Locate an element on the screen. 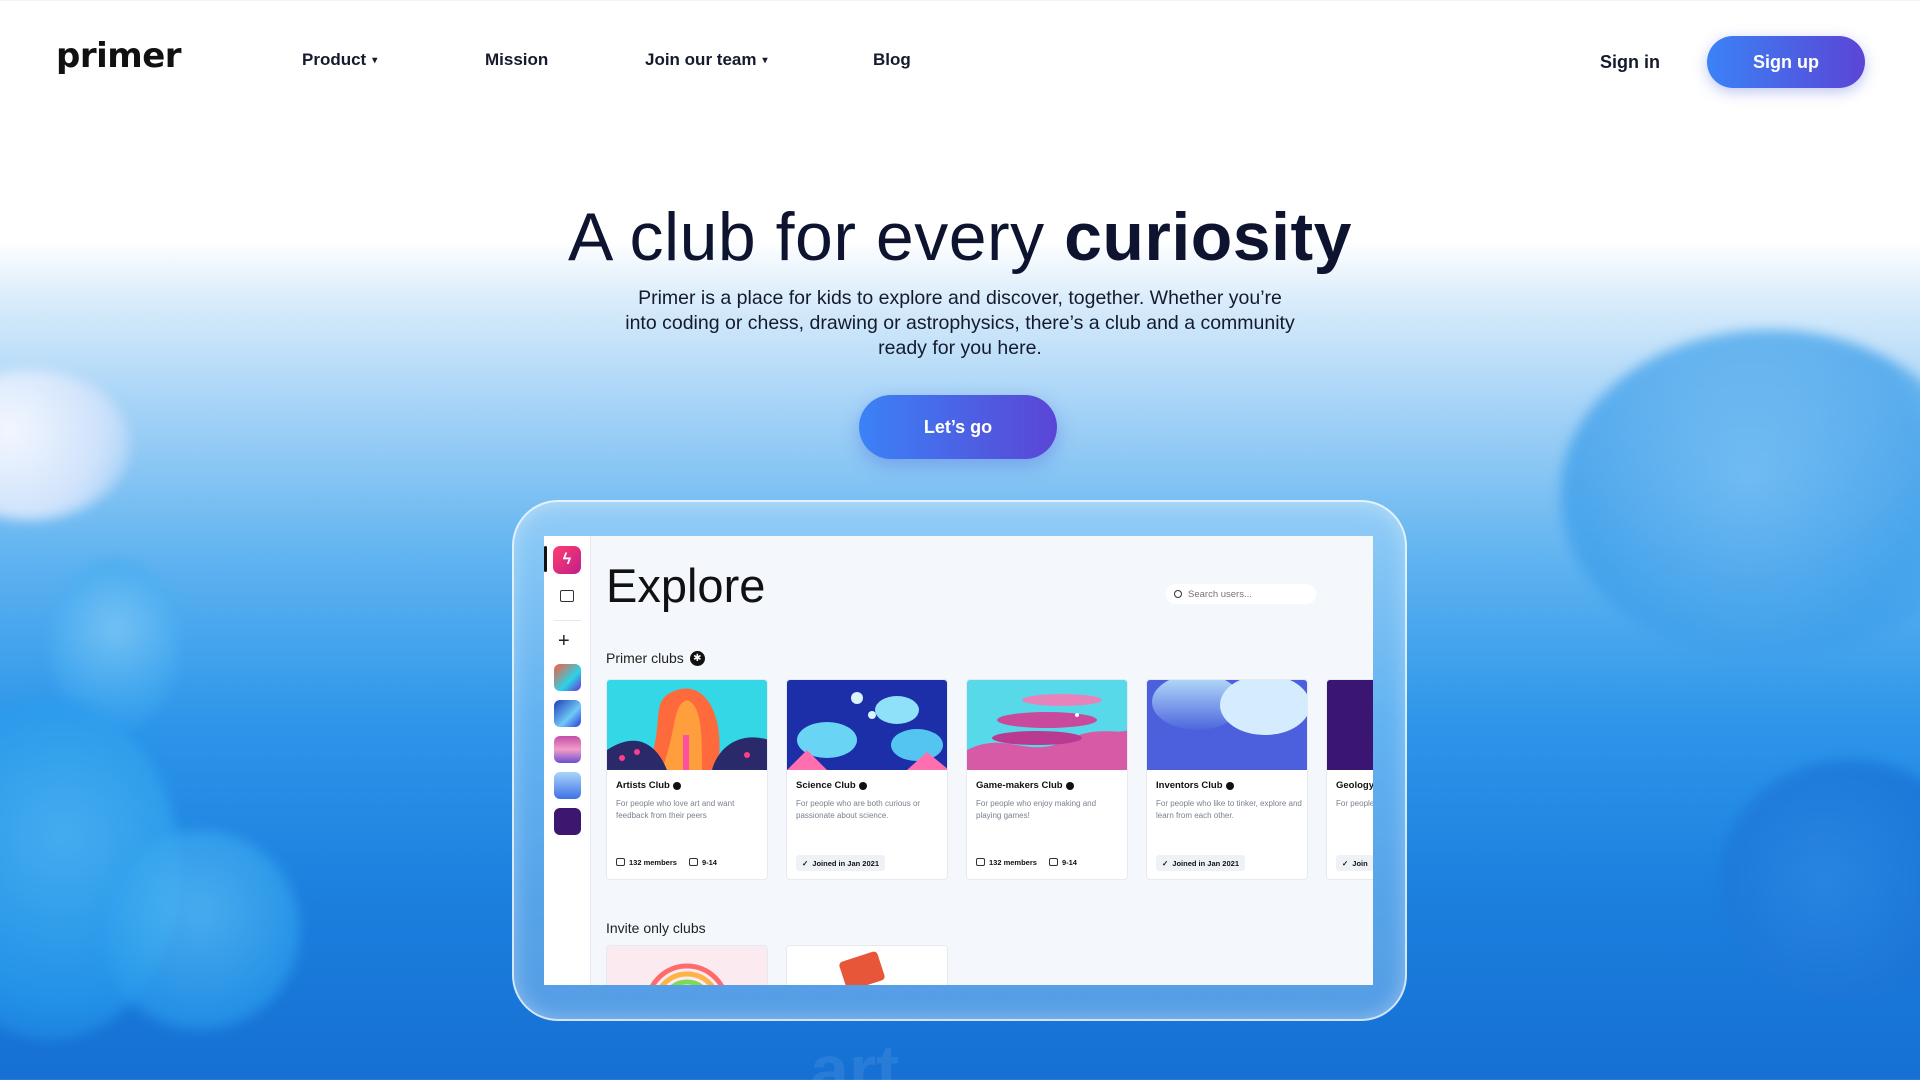 The width and height of the screenshot is (1920, 1080). club-name: Geology is located at coordinates (1354, 785).